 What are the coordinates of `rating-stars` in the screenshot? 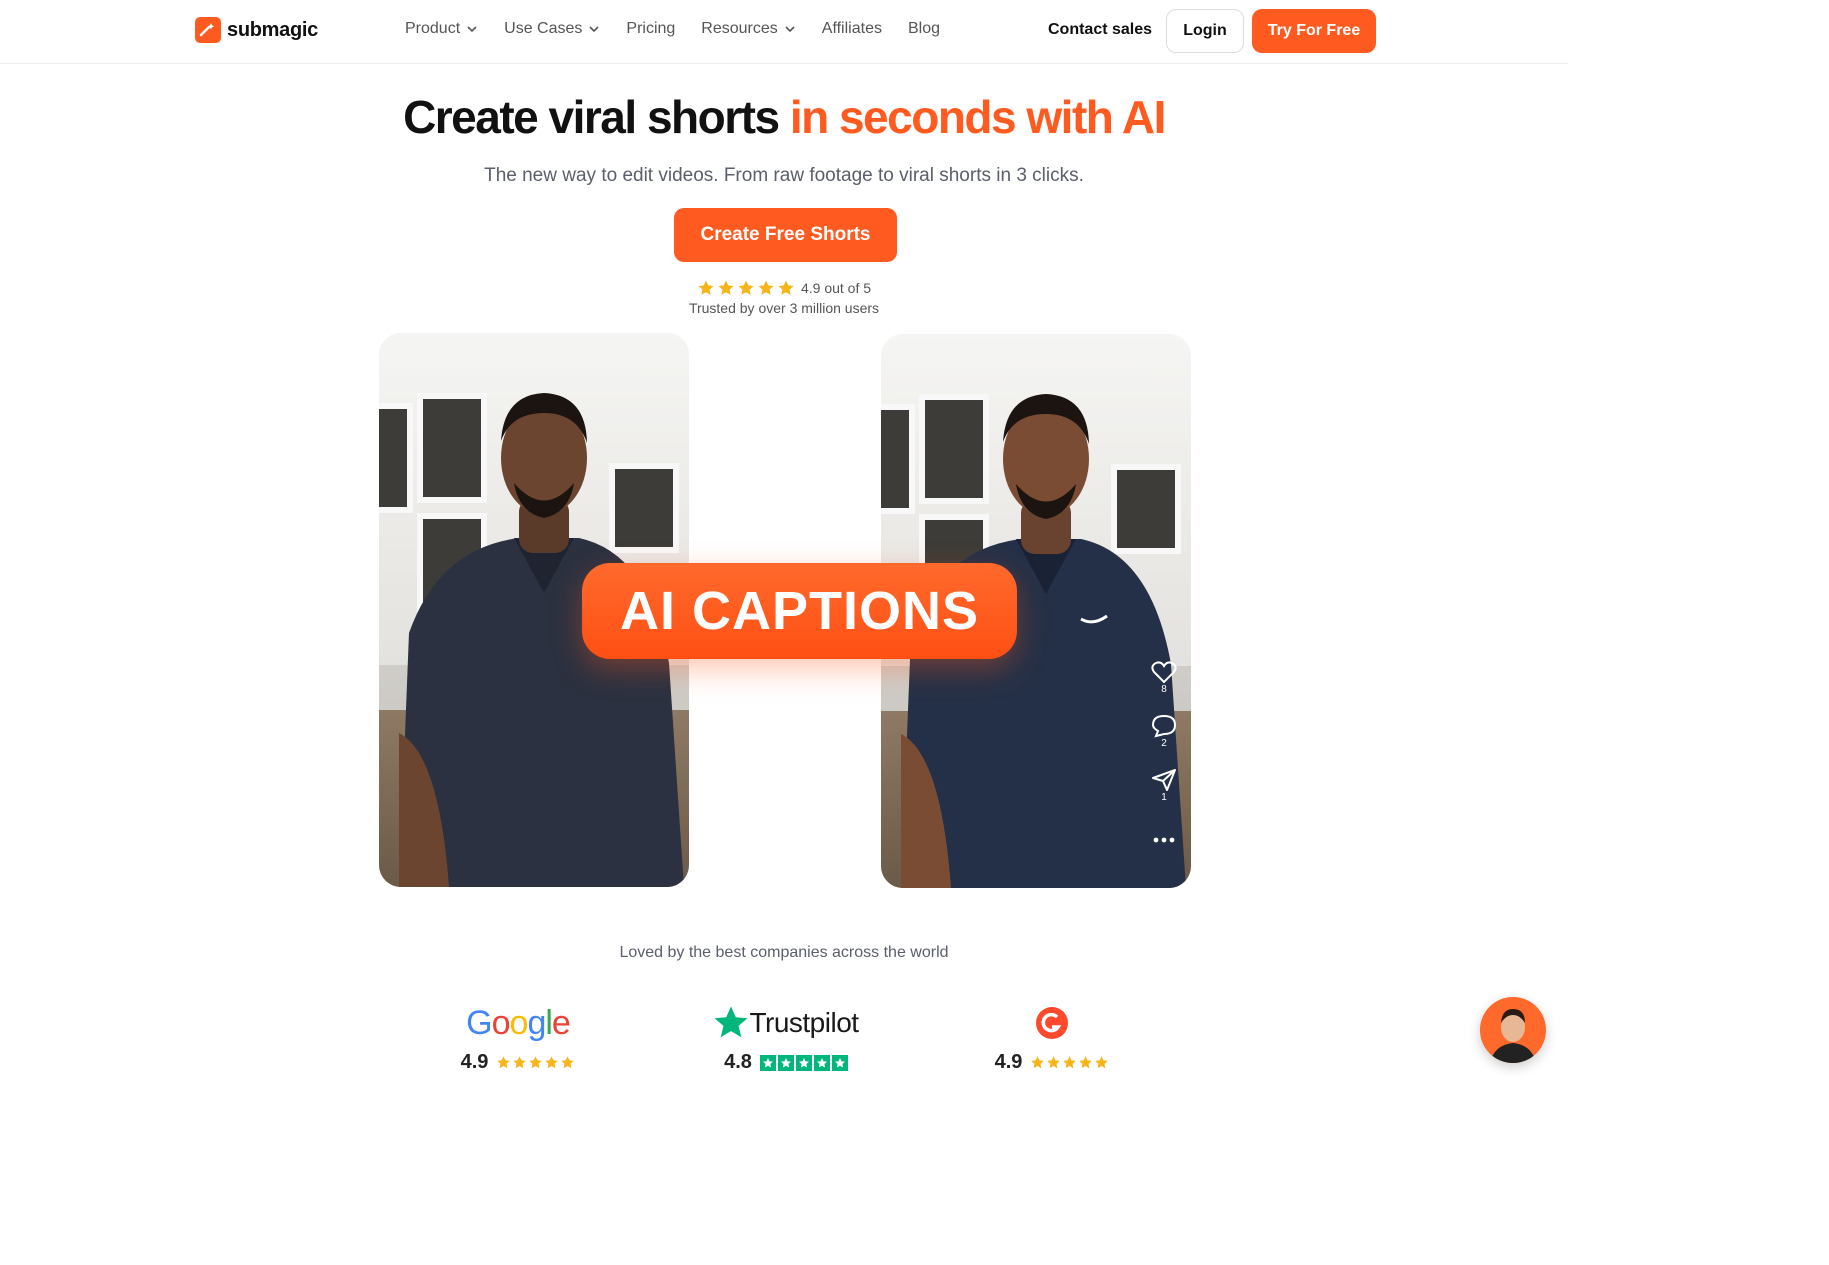 It's located at (746, 288).